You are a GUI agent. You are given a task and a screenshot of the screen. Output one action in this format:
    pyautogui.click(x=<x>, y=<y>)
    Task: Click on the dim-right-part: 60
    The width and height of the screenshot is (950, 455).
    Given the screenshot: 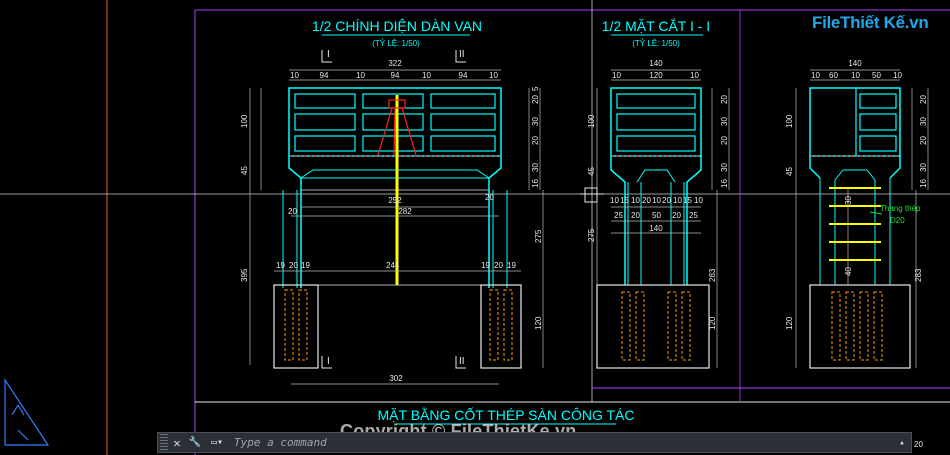 What is the action you would take?
    pyautogui.click(x=833, y=75)
    